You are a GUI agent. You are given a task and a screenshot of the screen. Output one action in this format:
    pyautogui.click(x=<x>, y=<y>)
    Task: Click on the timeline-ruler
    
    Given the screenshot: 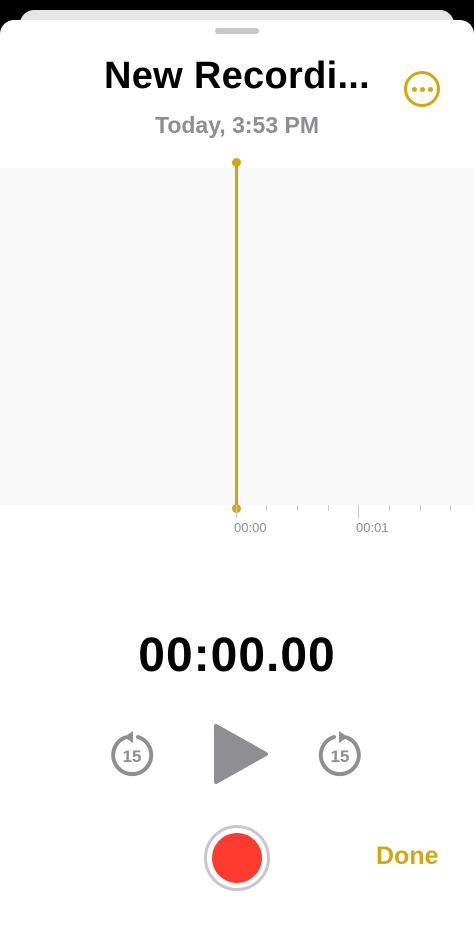 What is the action you would take?
    pyautogui.click(x=237, y=512)
    